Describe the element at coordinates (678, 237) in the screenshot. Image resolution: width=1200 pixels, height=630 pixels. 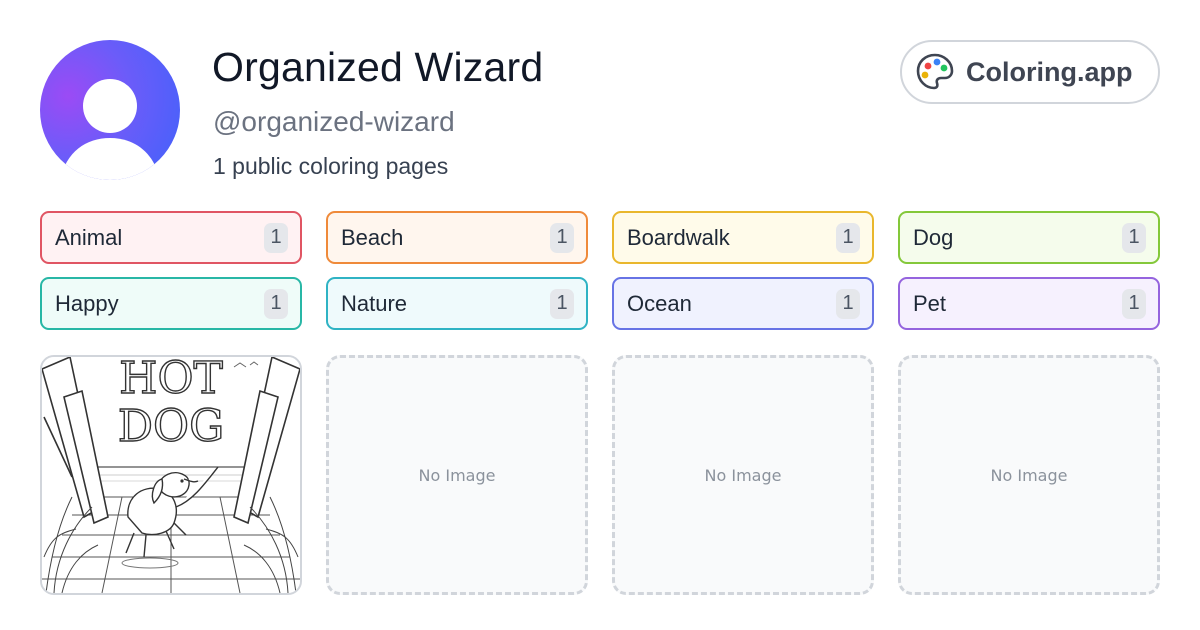
I see `tag-label: Boardwalk` at that location.